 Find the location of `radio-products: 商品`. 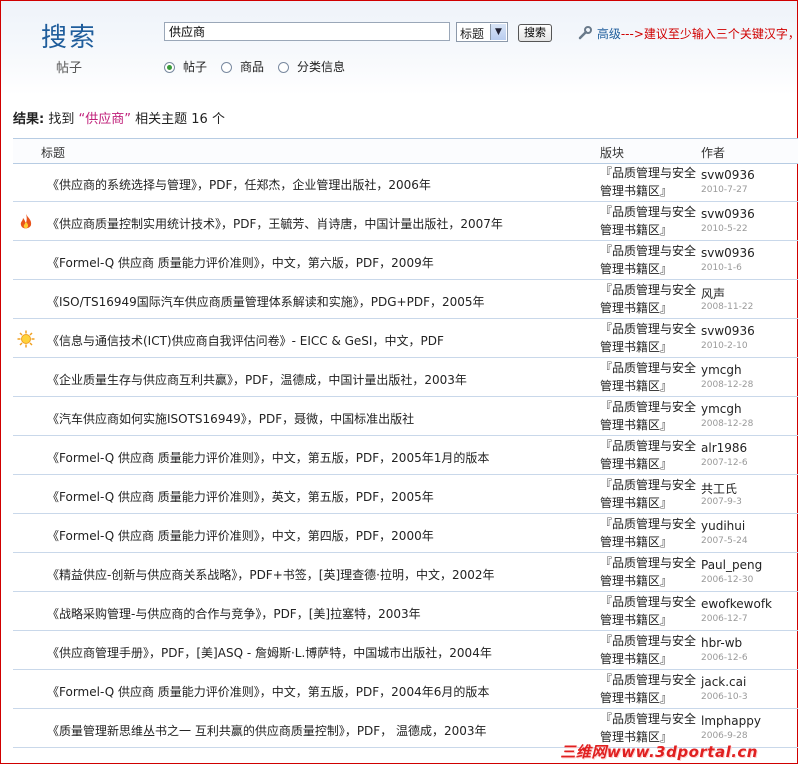

radio-products: 商品 is located at coordinates (242, 66).